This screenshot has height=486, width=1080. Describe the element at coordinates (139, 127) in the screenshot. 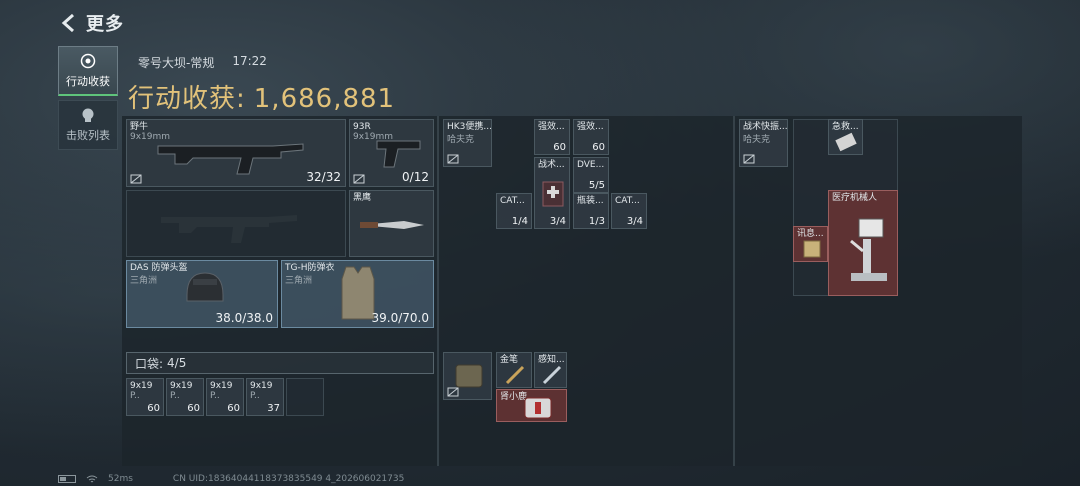

I see `item-name: 野牛` at that location.